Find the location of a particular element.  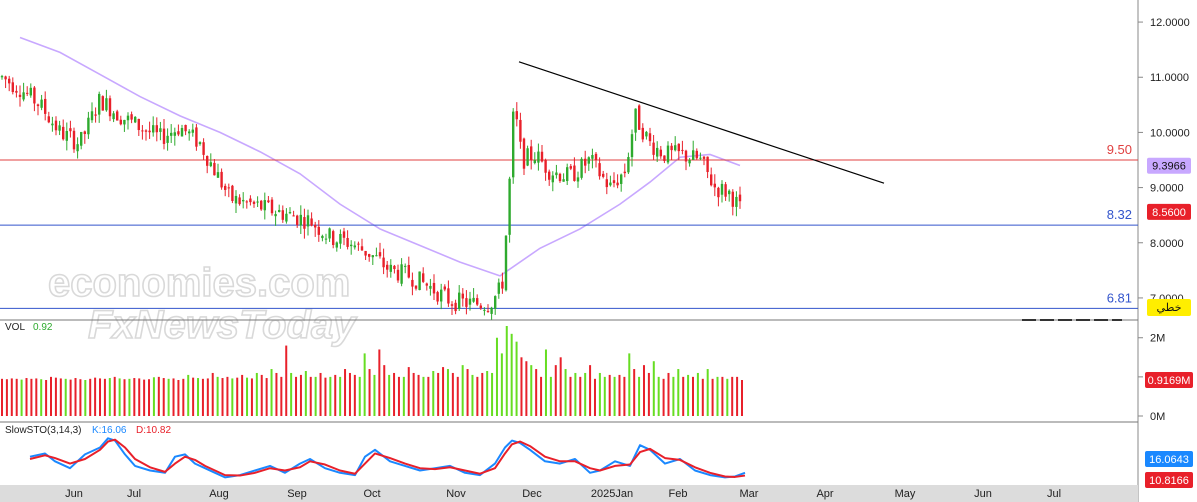

watermark-line1: economies.com is located at coordinates (199, 283).